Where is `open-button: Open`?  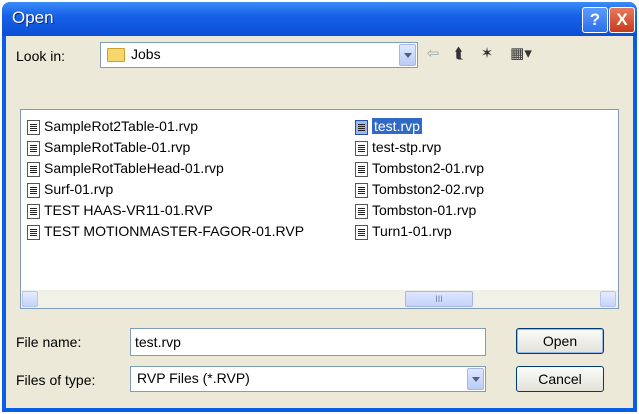 open-button: Open is located at coordinates (560, 341).